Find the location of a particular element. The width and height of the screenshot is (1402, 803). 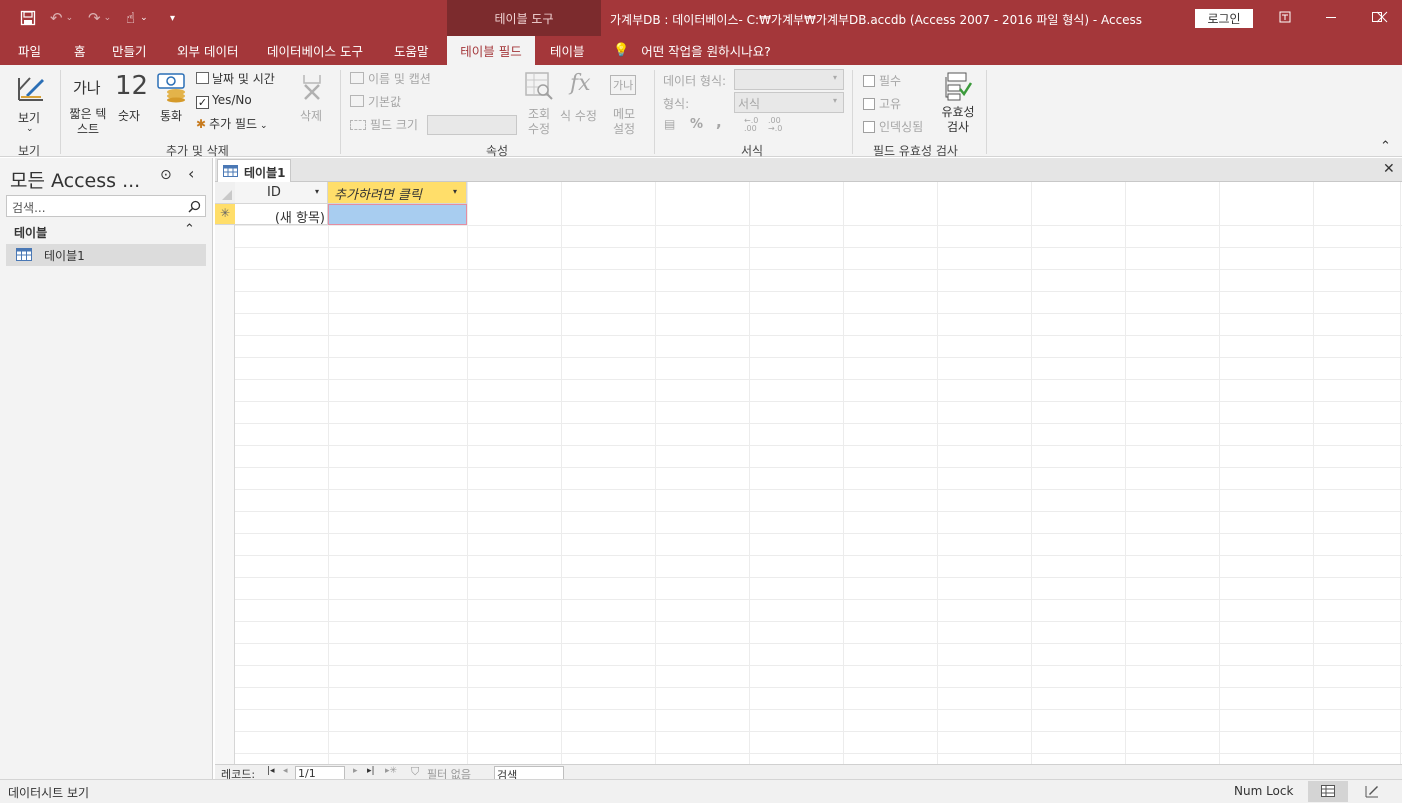

design-view-icon is located at coordinates (1371, 792).